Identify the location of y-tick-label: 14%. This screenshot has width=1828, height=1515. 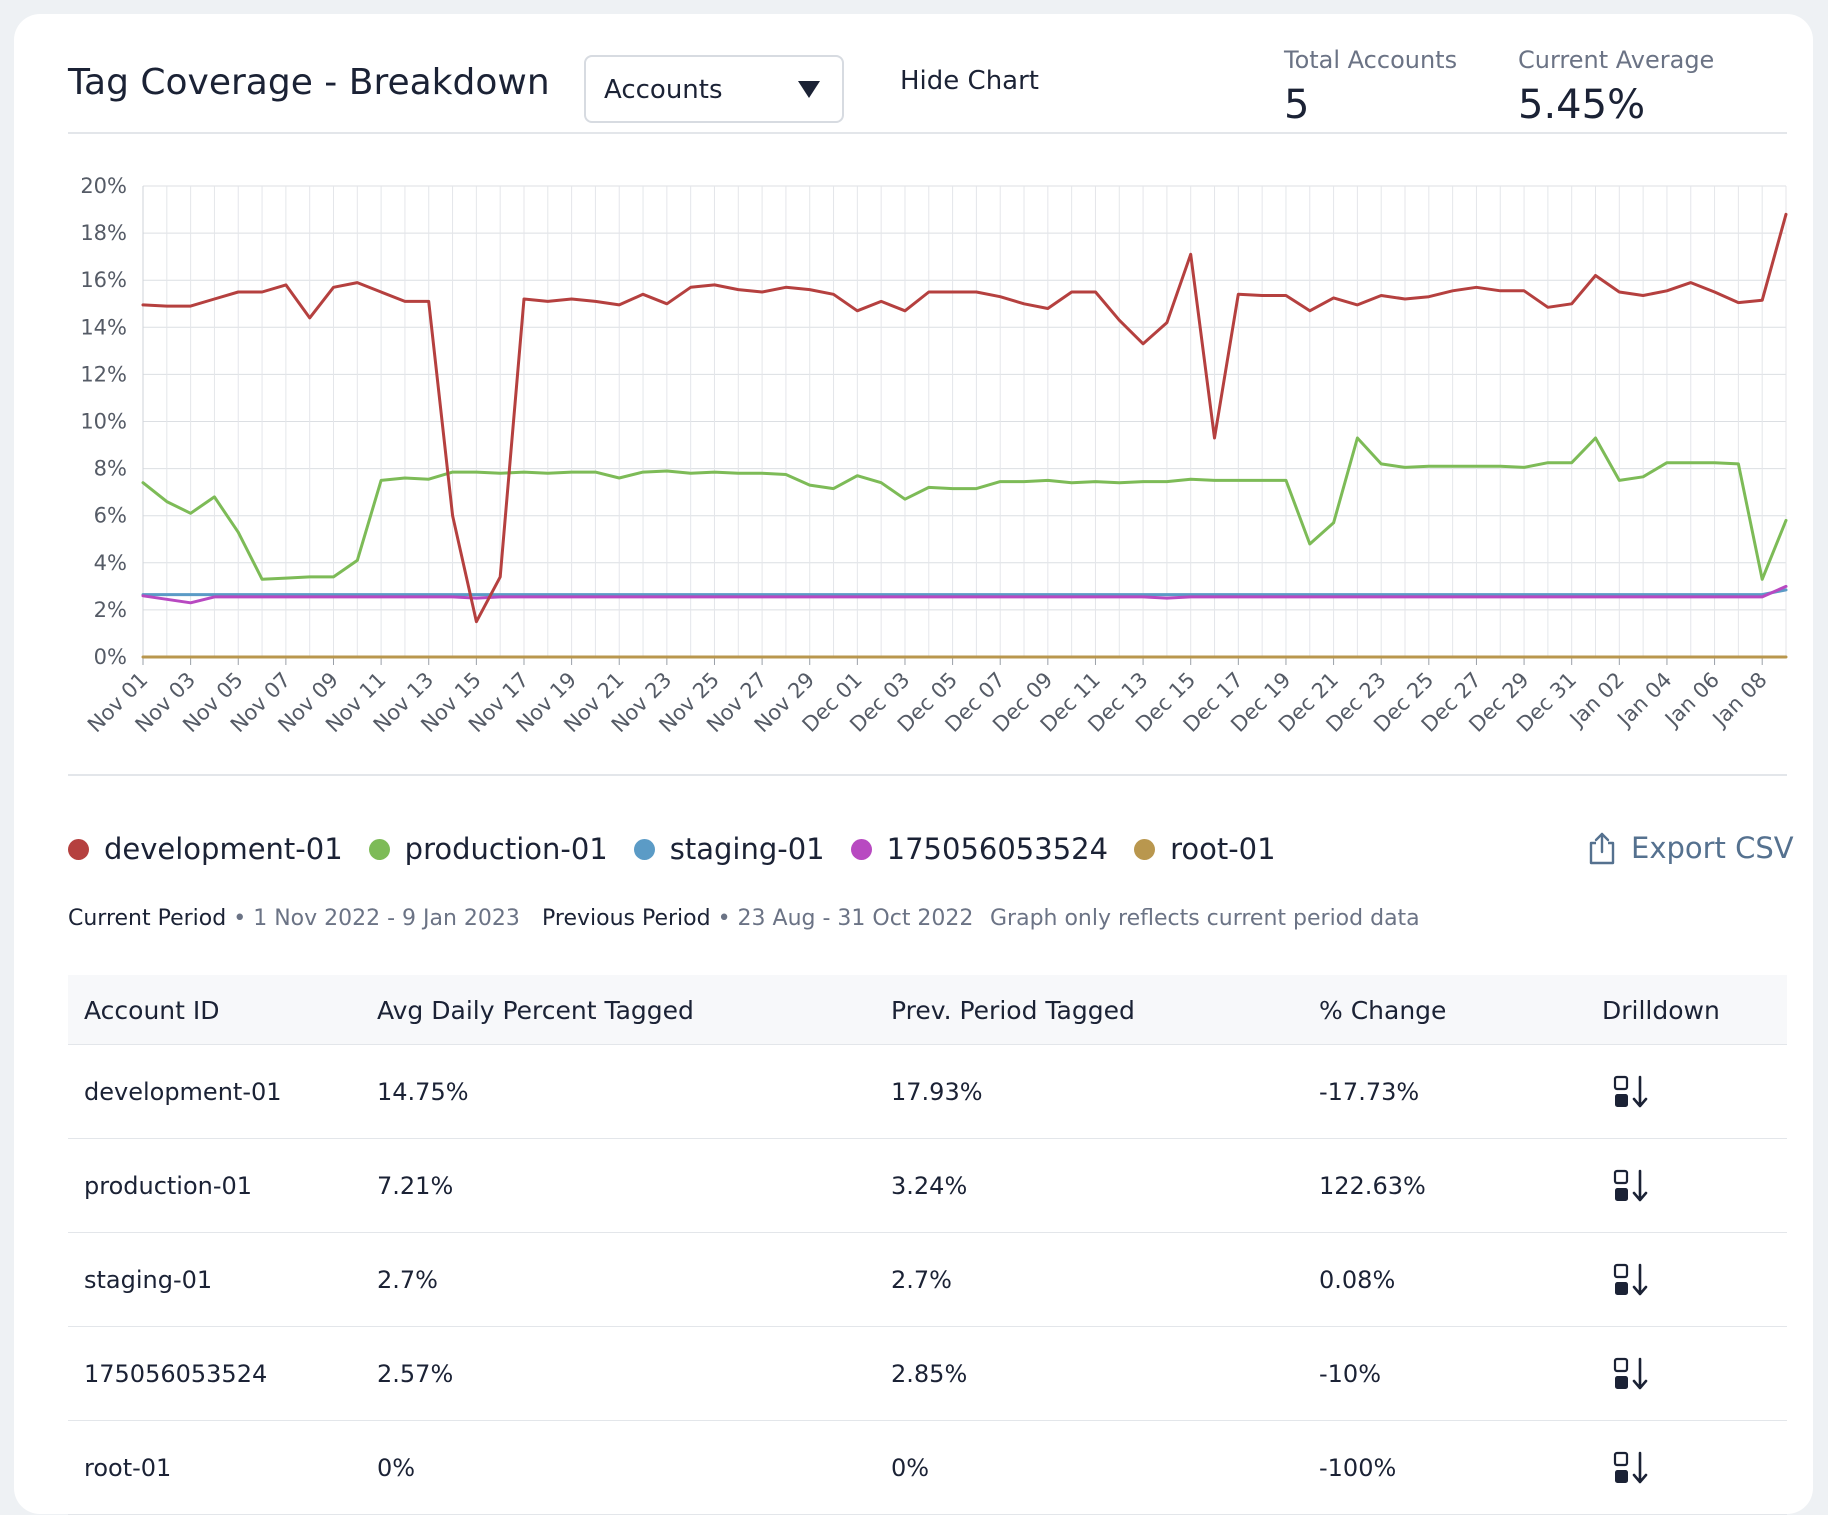
(103, 327).